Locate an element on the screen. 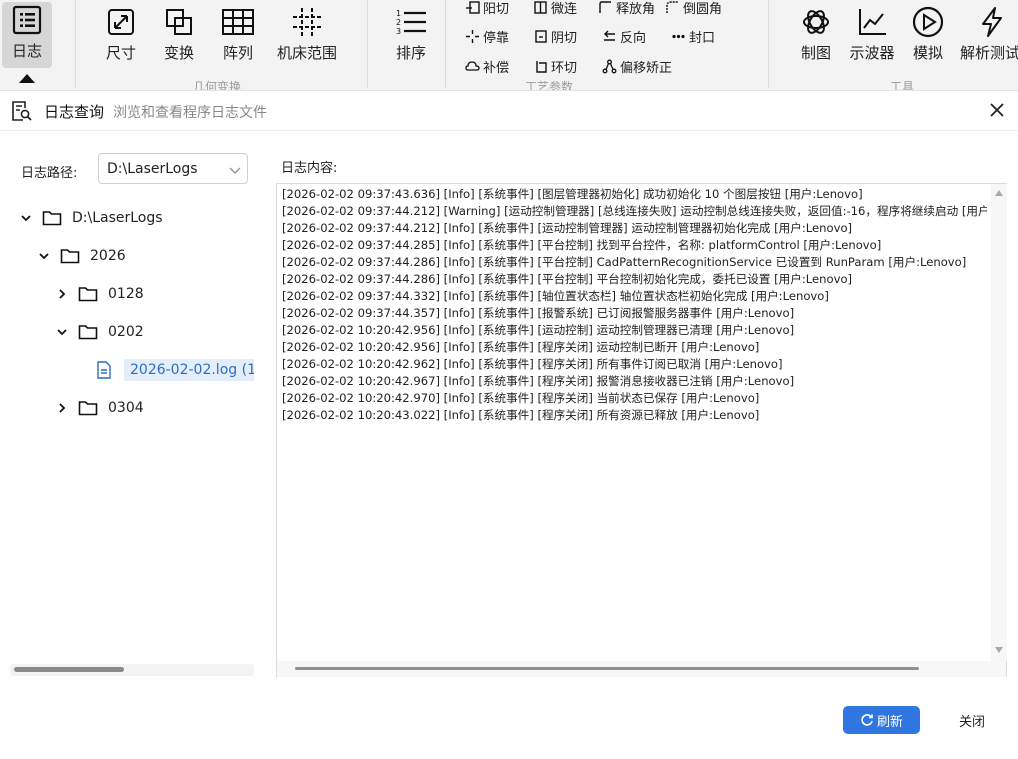  close-button: 关闭 is located at coordinates (972, 720).